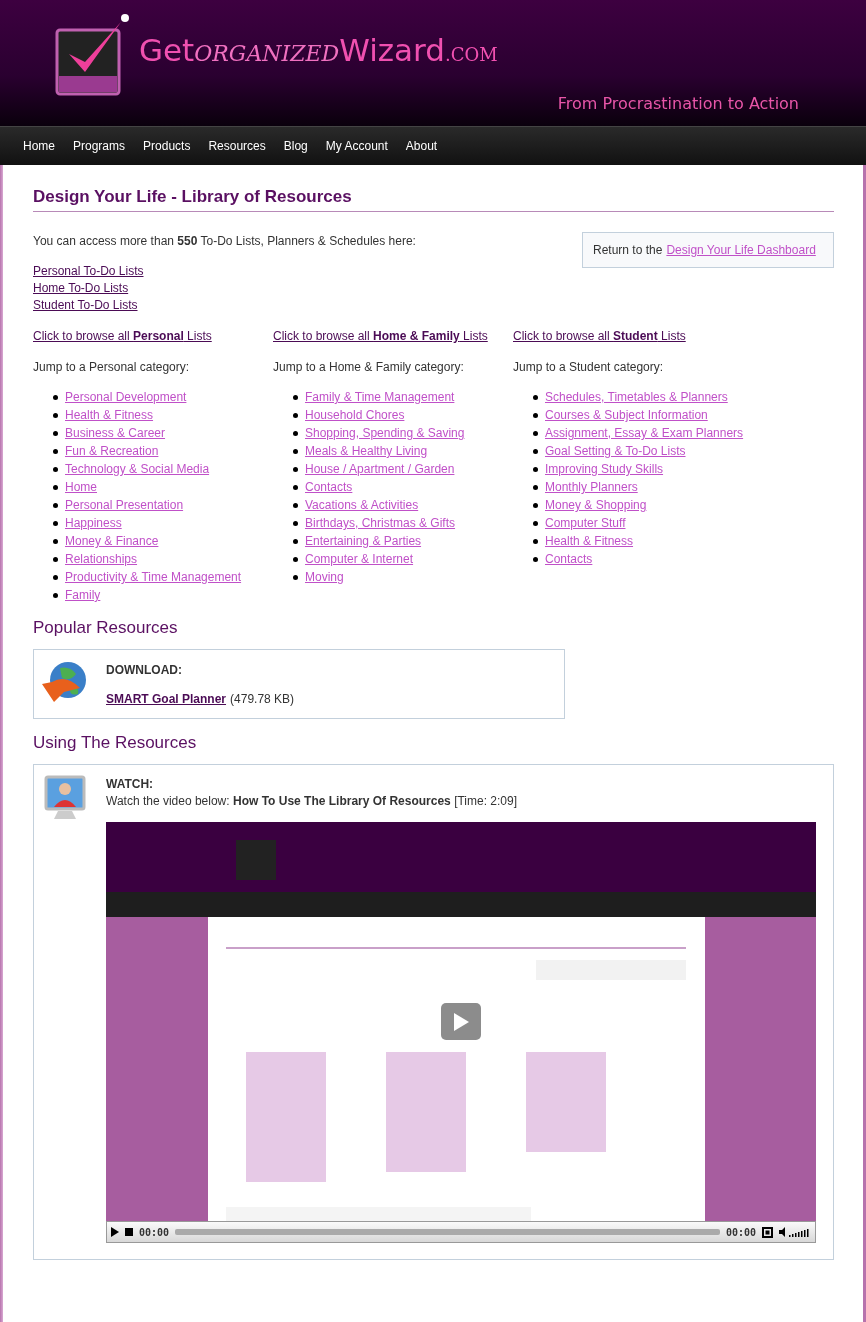  Describe the element at coordinates (359, 559) in the screenshot. I see `category-link: Computer & Internet` at that location.